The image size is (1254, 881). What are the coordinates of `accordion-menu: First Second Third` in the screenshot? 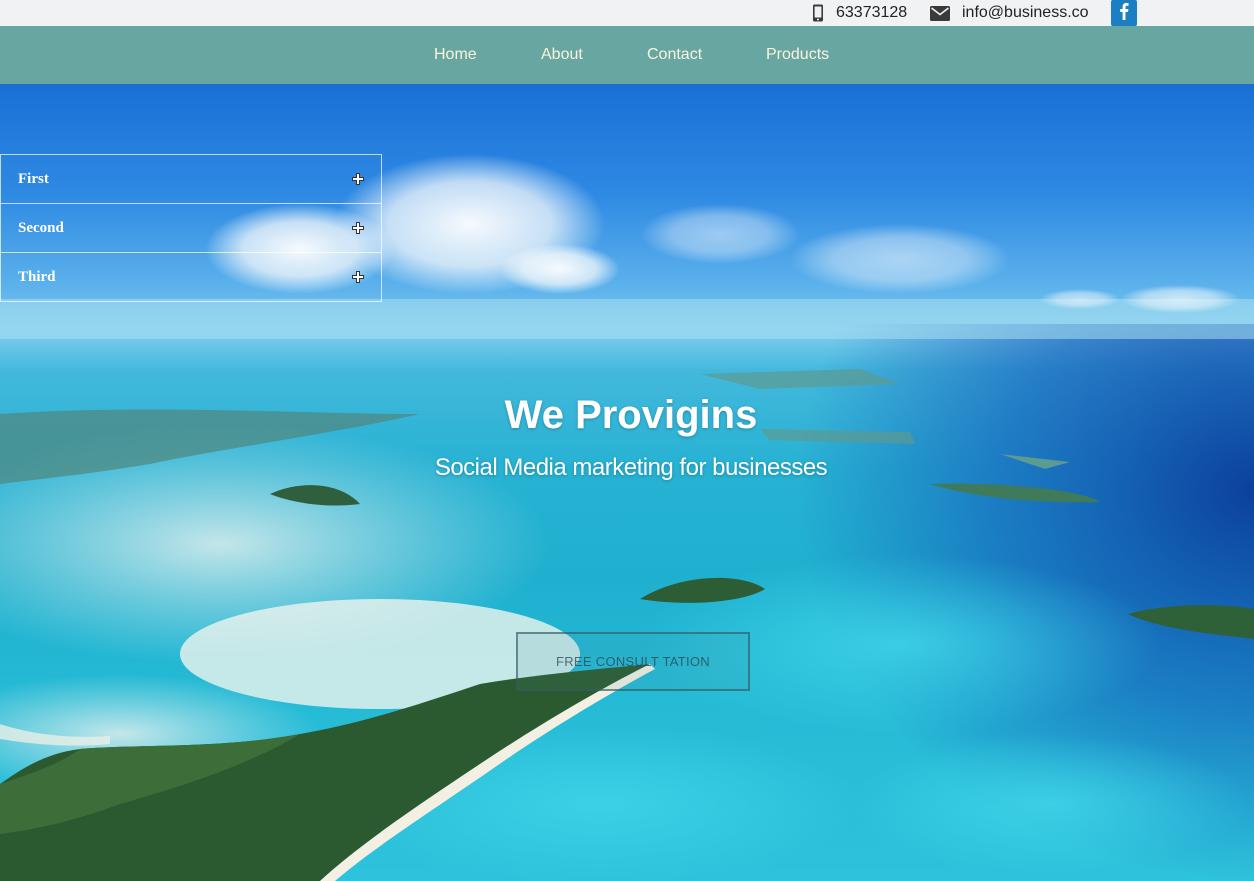 It's located at (191, 228).